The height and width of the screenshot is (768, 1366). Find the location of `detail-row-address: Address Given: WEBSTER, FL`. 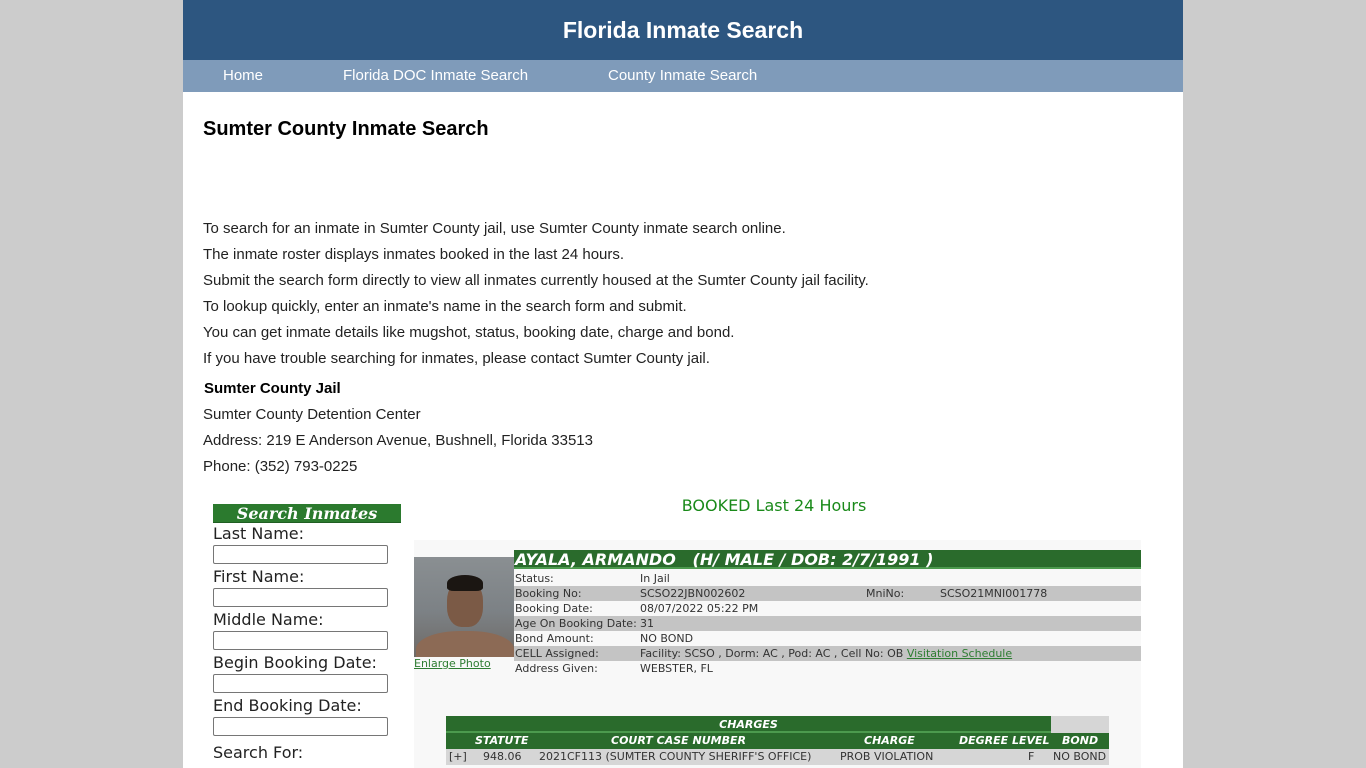

detail-row-address: Address Given: WEBSTER, FL is located at coordinates (827, 668).